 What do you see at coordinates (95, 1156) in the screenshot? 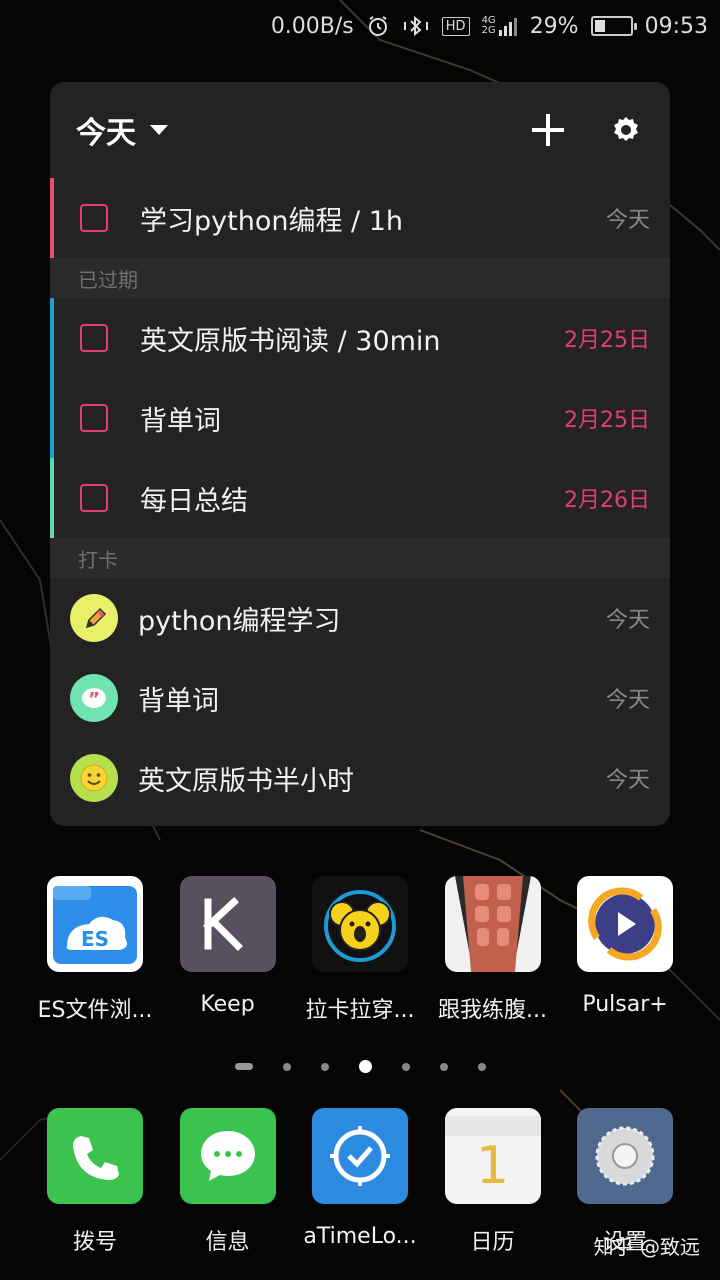
I see `phone-icon` at bounding box center [95, 1156].